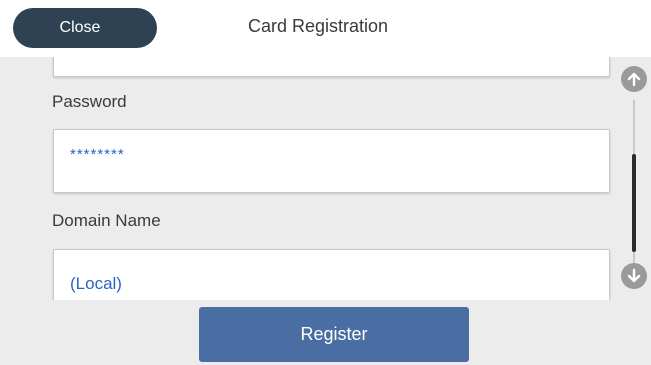 Image resolution: width=651 pixels, height=365 pixels. I want to click on previous-field-input, so click(331, 67).